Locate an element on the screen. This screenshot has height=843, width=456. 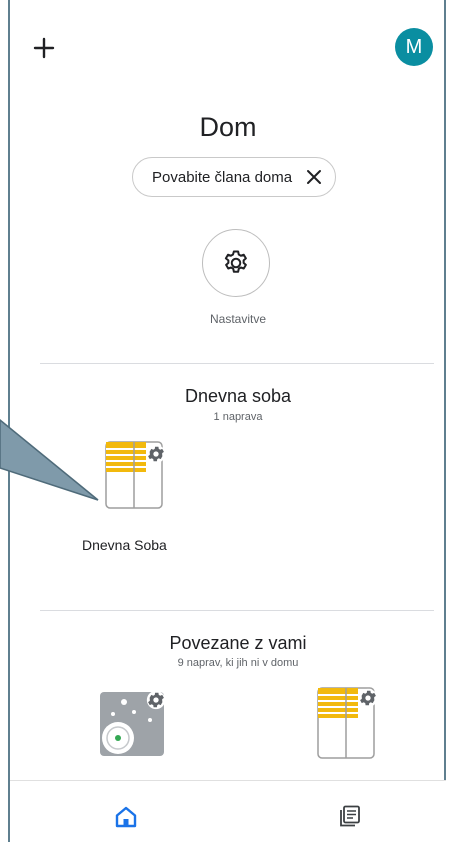
avatar: M is located at coordinates (414, 47).